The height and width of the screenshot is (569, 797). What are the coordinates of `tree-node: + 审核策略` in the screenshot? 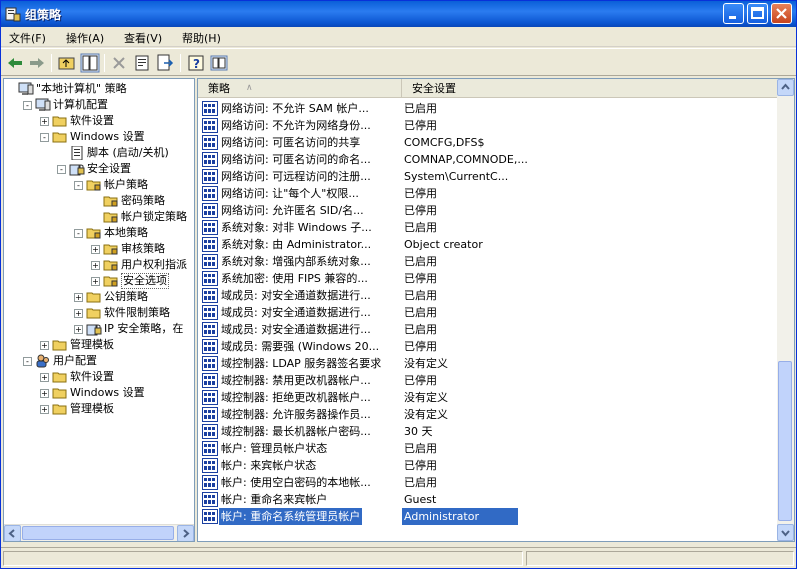 It's located at (98, 249).